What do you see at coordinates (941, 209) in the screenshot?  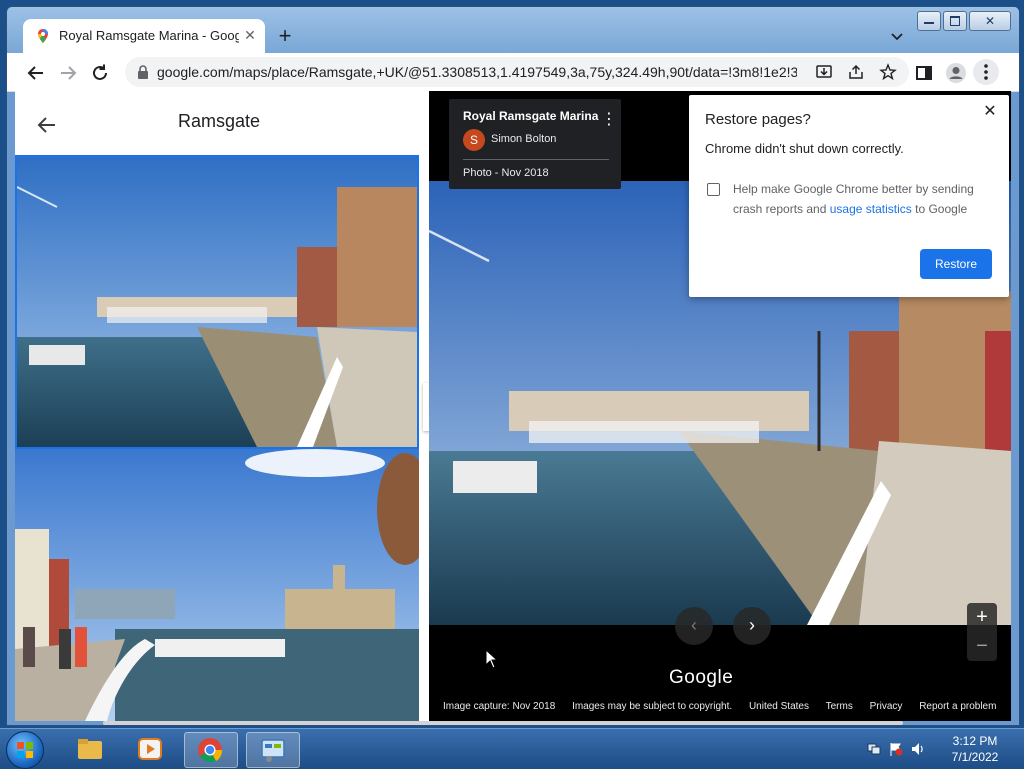 I see `checkbox-tail: to Google` at bounding box center [941, 209].